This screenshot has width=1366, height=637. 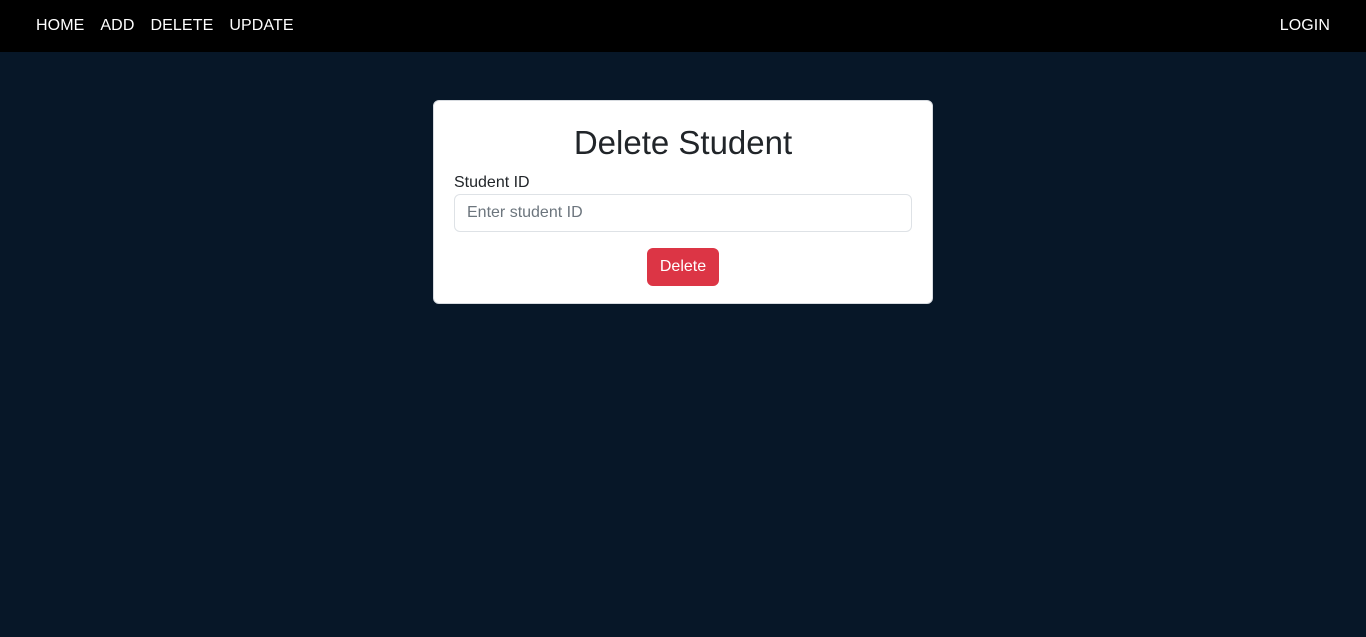 I want to click on nav-links: HOME ADD DELETE UPDATE, so click(x=165, y=26).